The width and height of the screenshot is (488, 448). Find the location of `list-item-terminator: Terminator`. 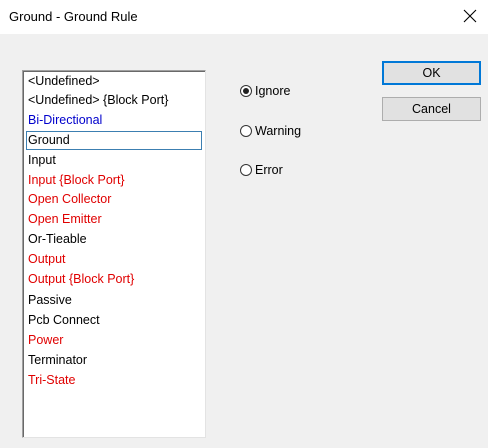

list-item-terminator: Terminator is located at coordinates (114, 360).